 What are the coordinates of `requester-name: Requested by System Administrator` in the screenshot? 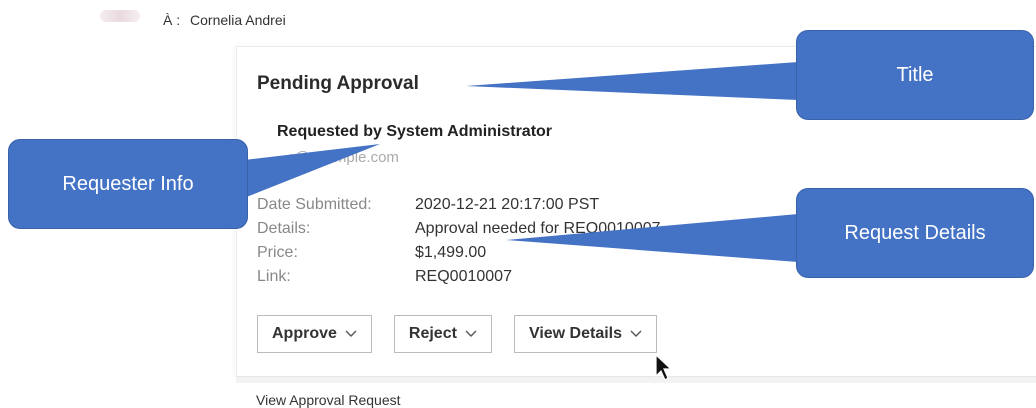 It's located at (415, 131).